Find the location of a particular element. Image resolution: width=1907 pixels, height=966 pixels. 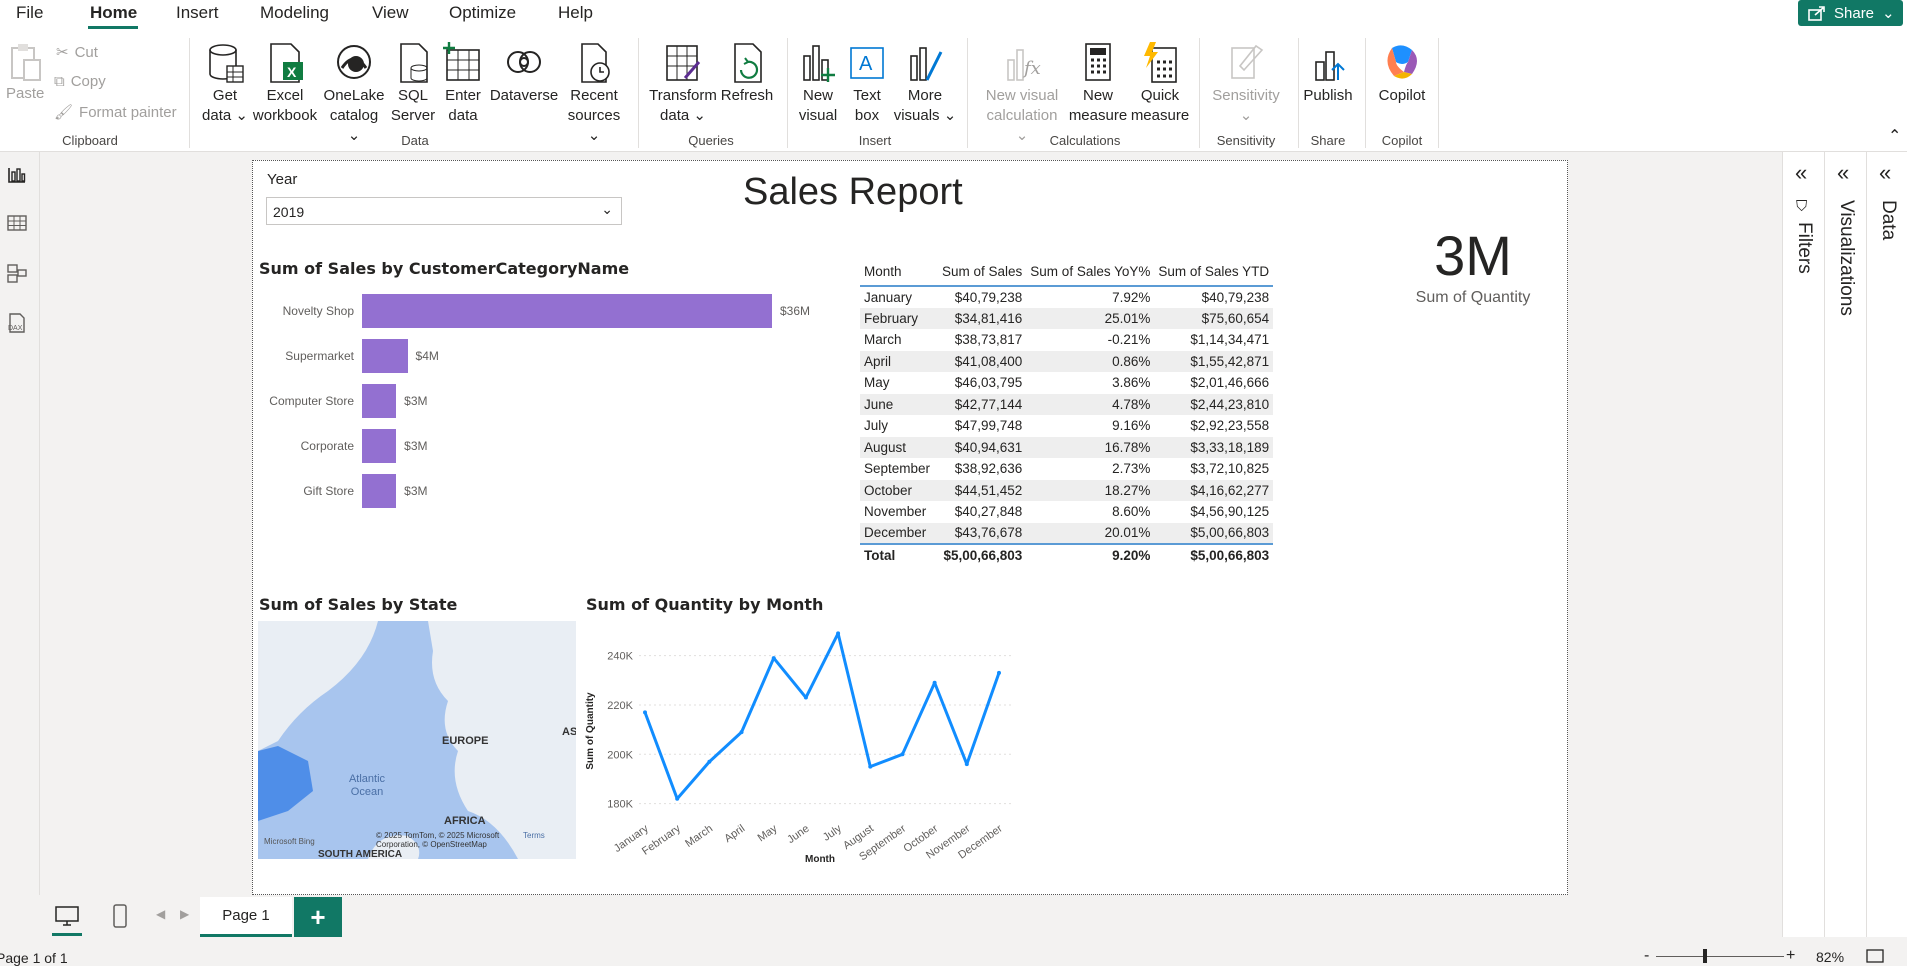

filters-pane-collapsed: « ⛉ Filters is located at coordinates (1804, 557).